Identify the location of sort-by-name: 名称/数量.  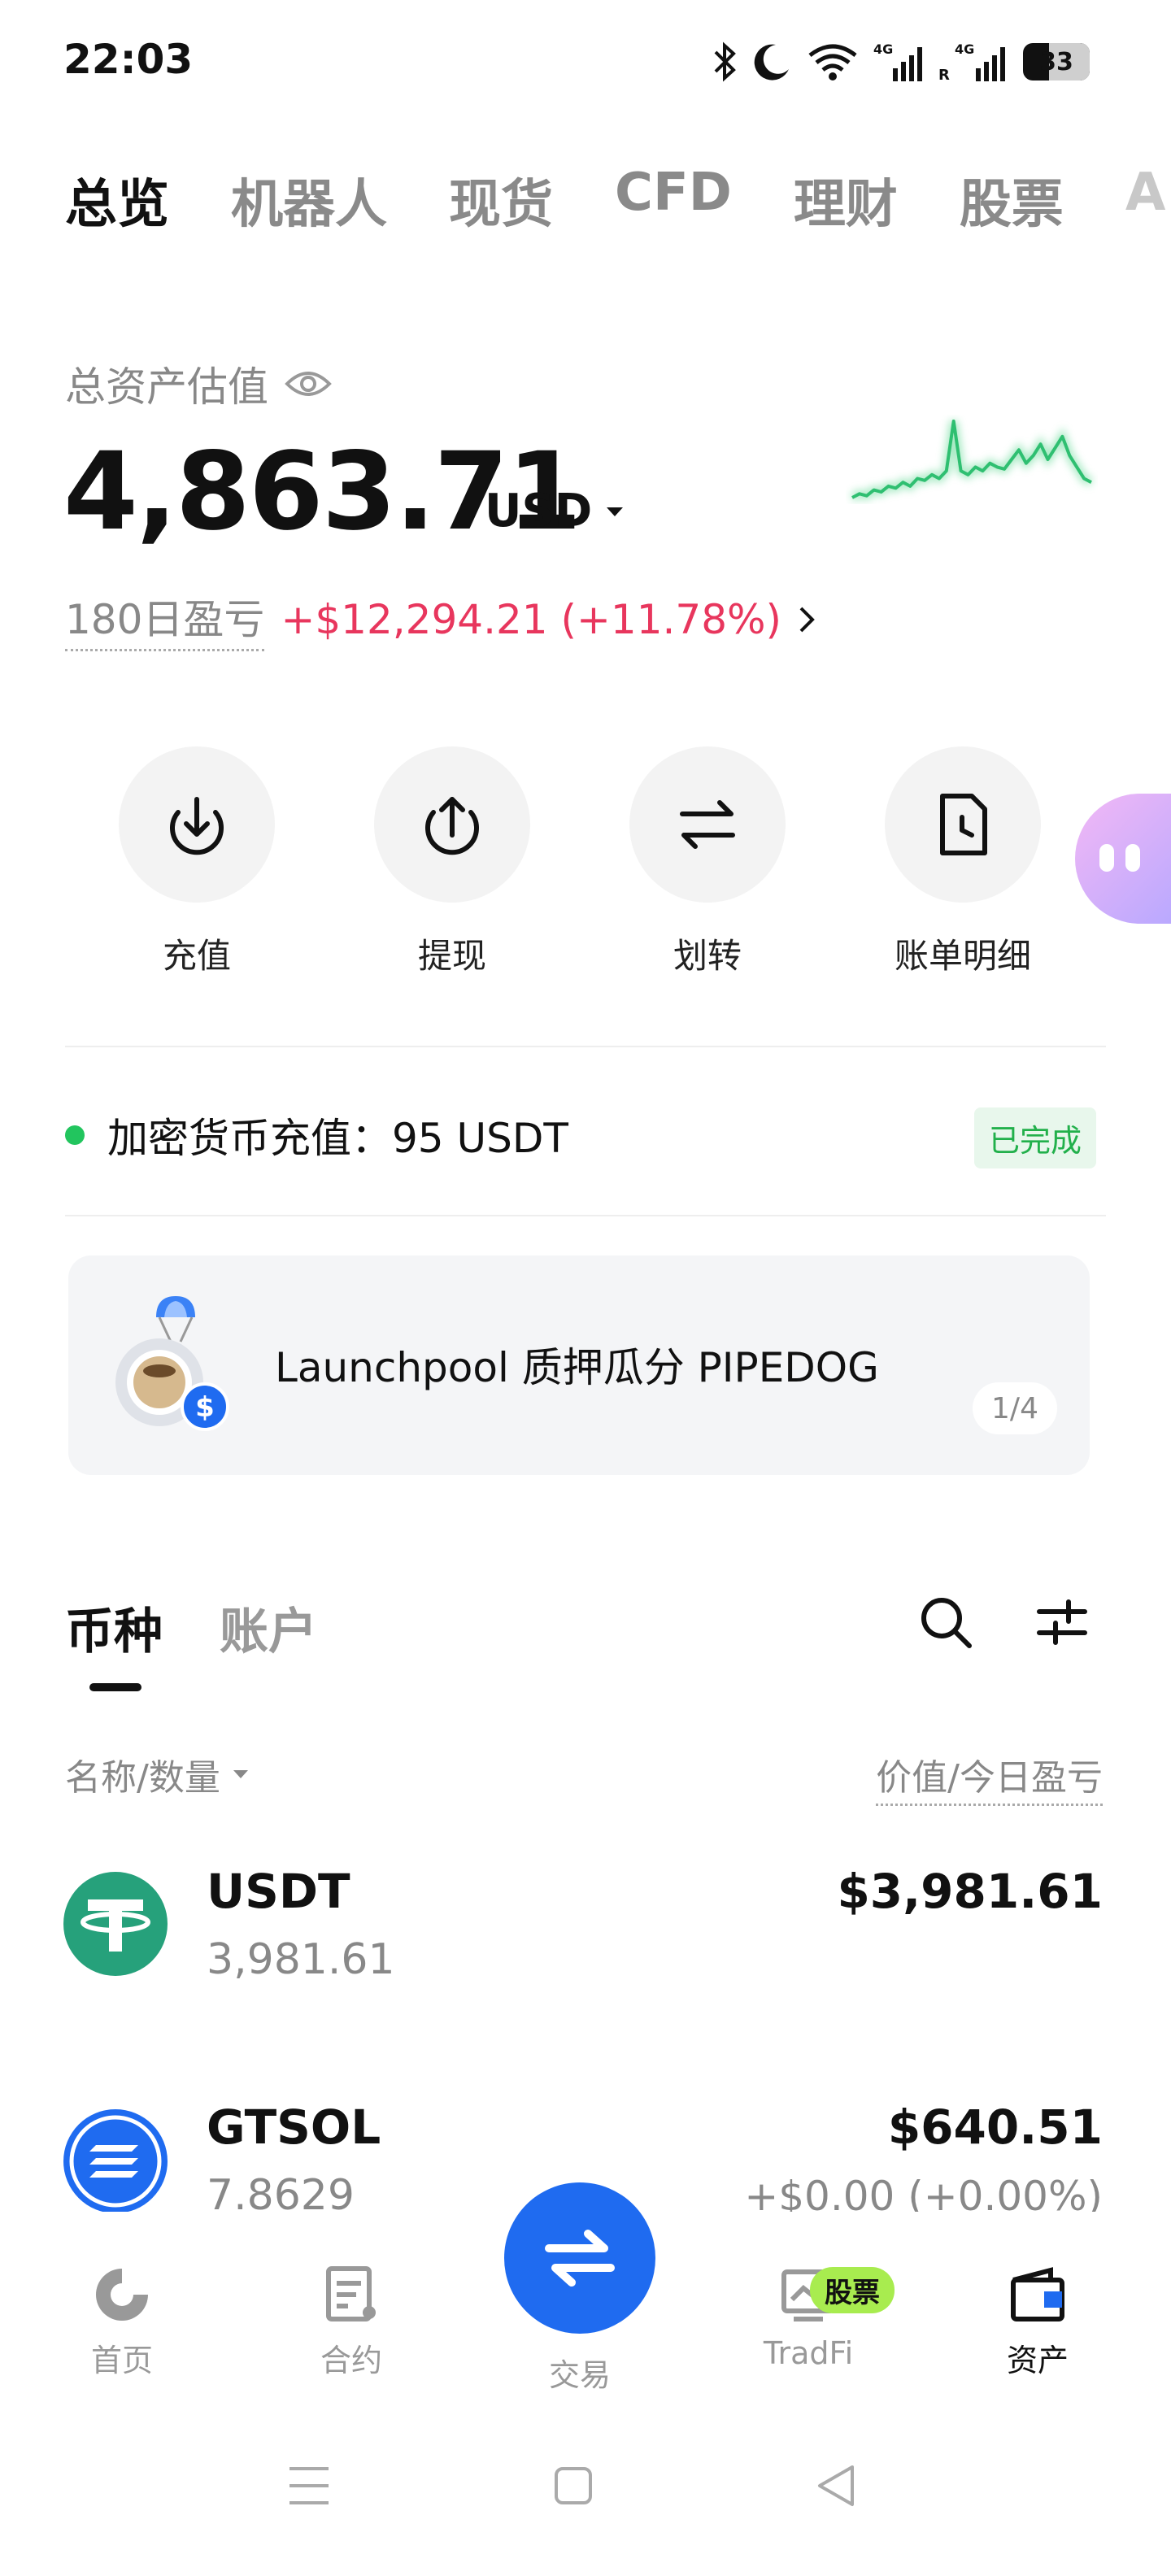
(158, 1774).